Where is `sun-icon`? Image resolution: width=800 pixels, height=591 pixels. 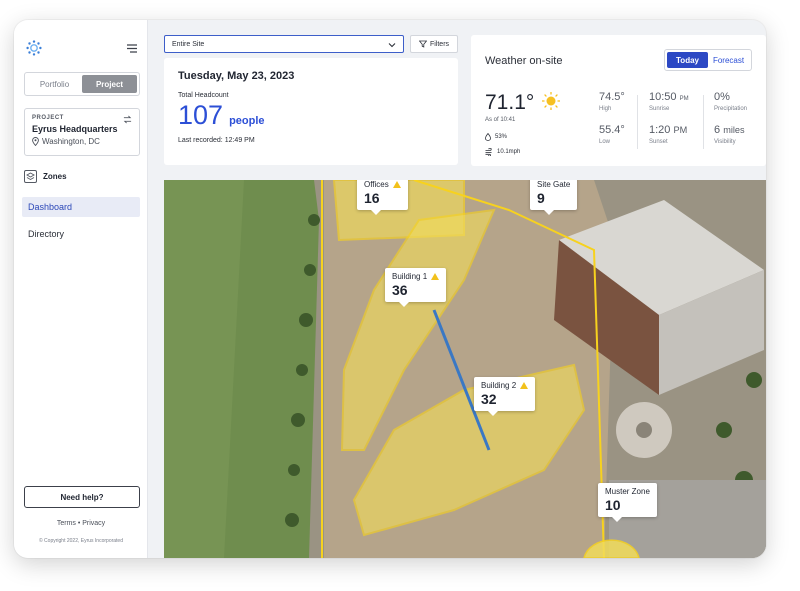
sun-icon is located at coordinates (551, 101).